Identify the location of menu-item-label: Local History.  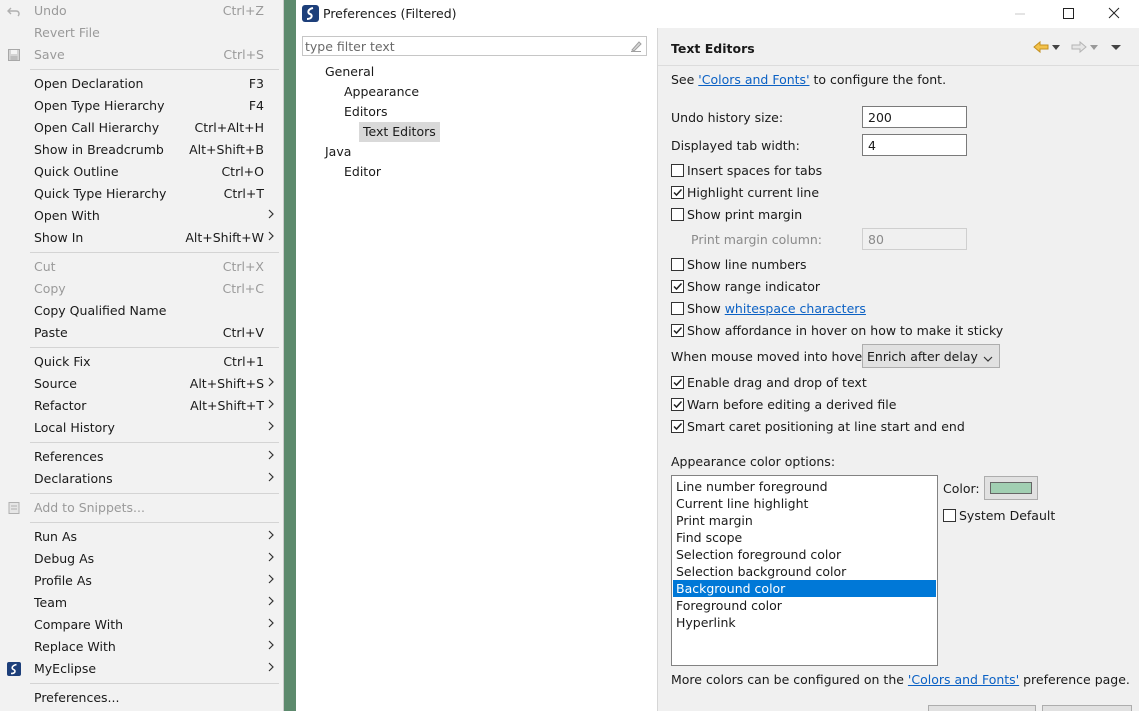
(74, 427).